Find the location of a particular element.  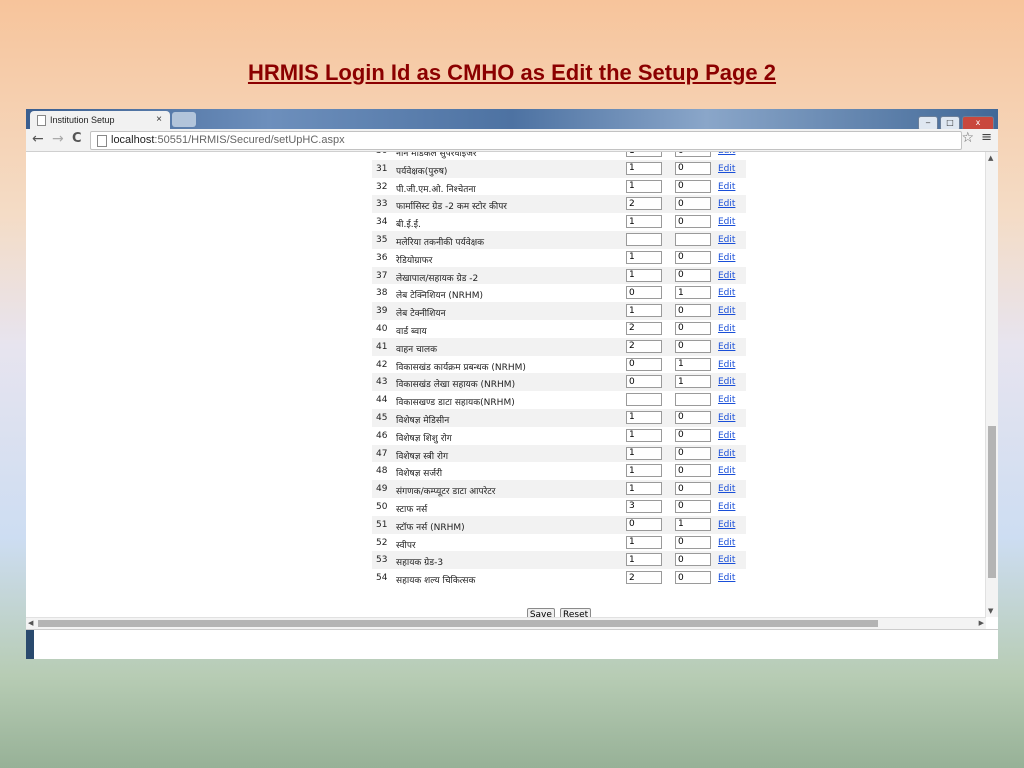

reset-button: Reset is located at coordinates (576, 612).